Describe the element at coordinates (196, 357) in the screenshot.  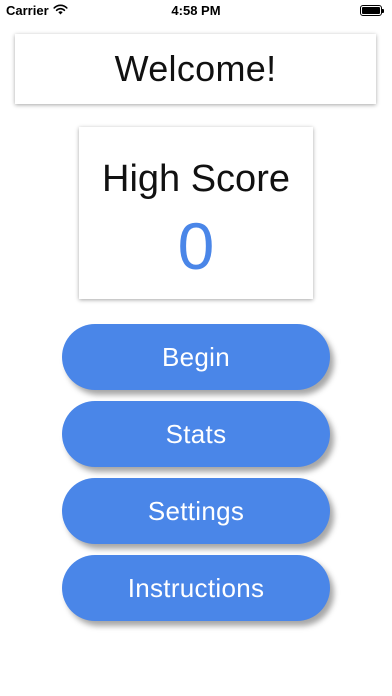
I see `begin-button: Begin` at that location.